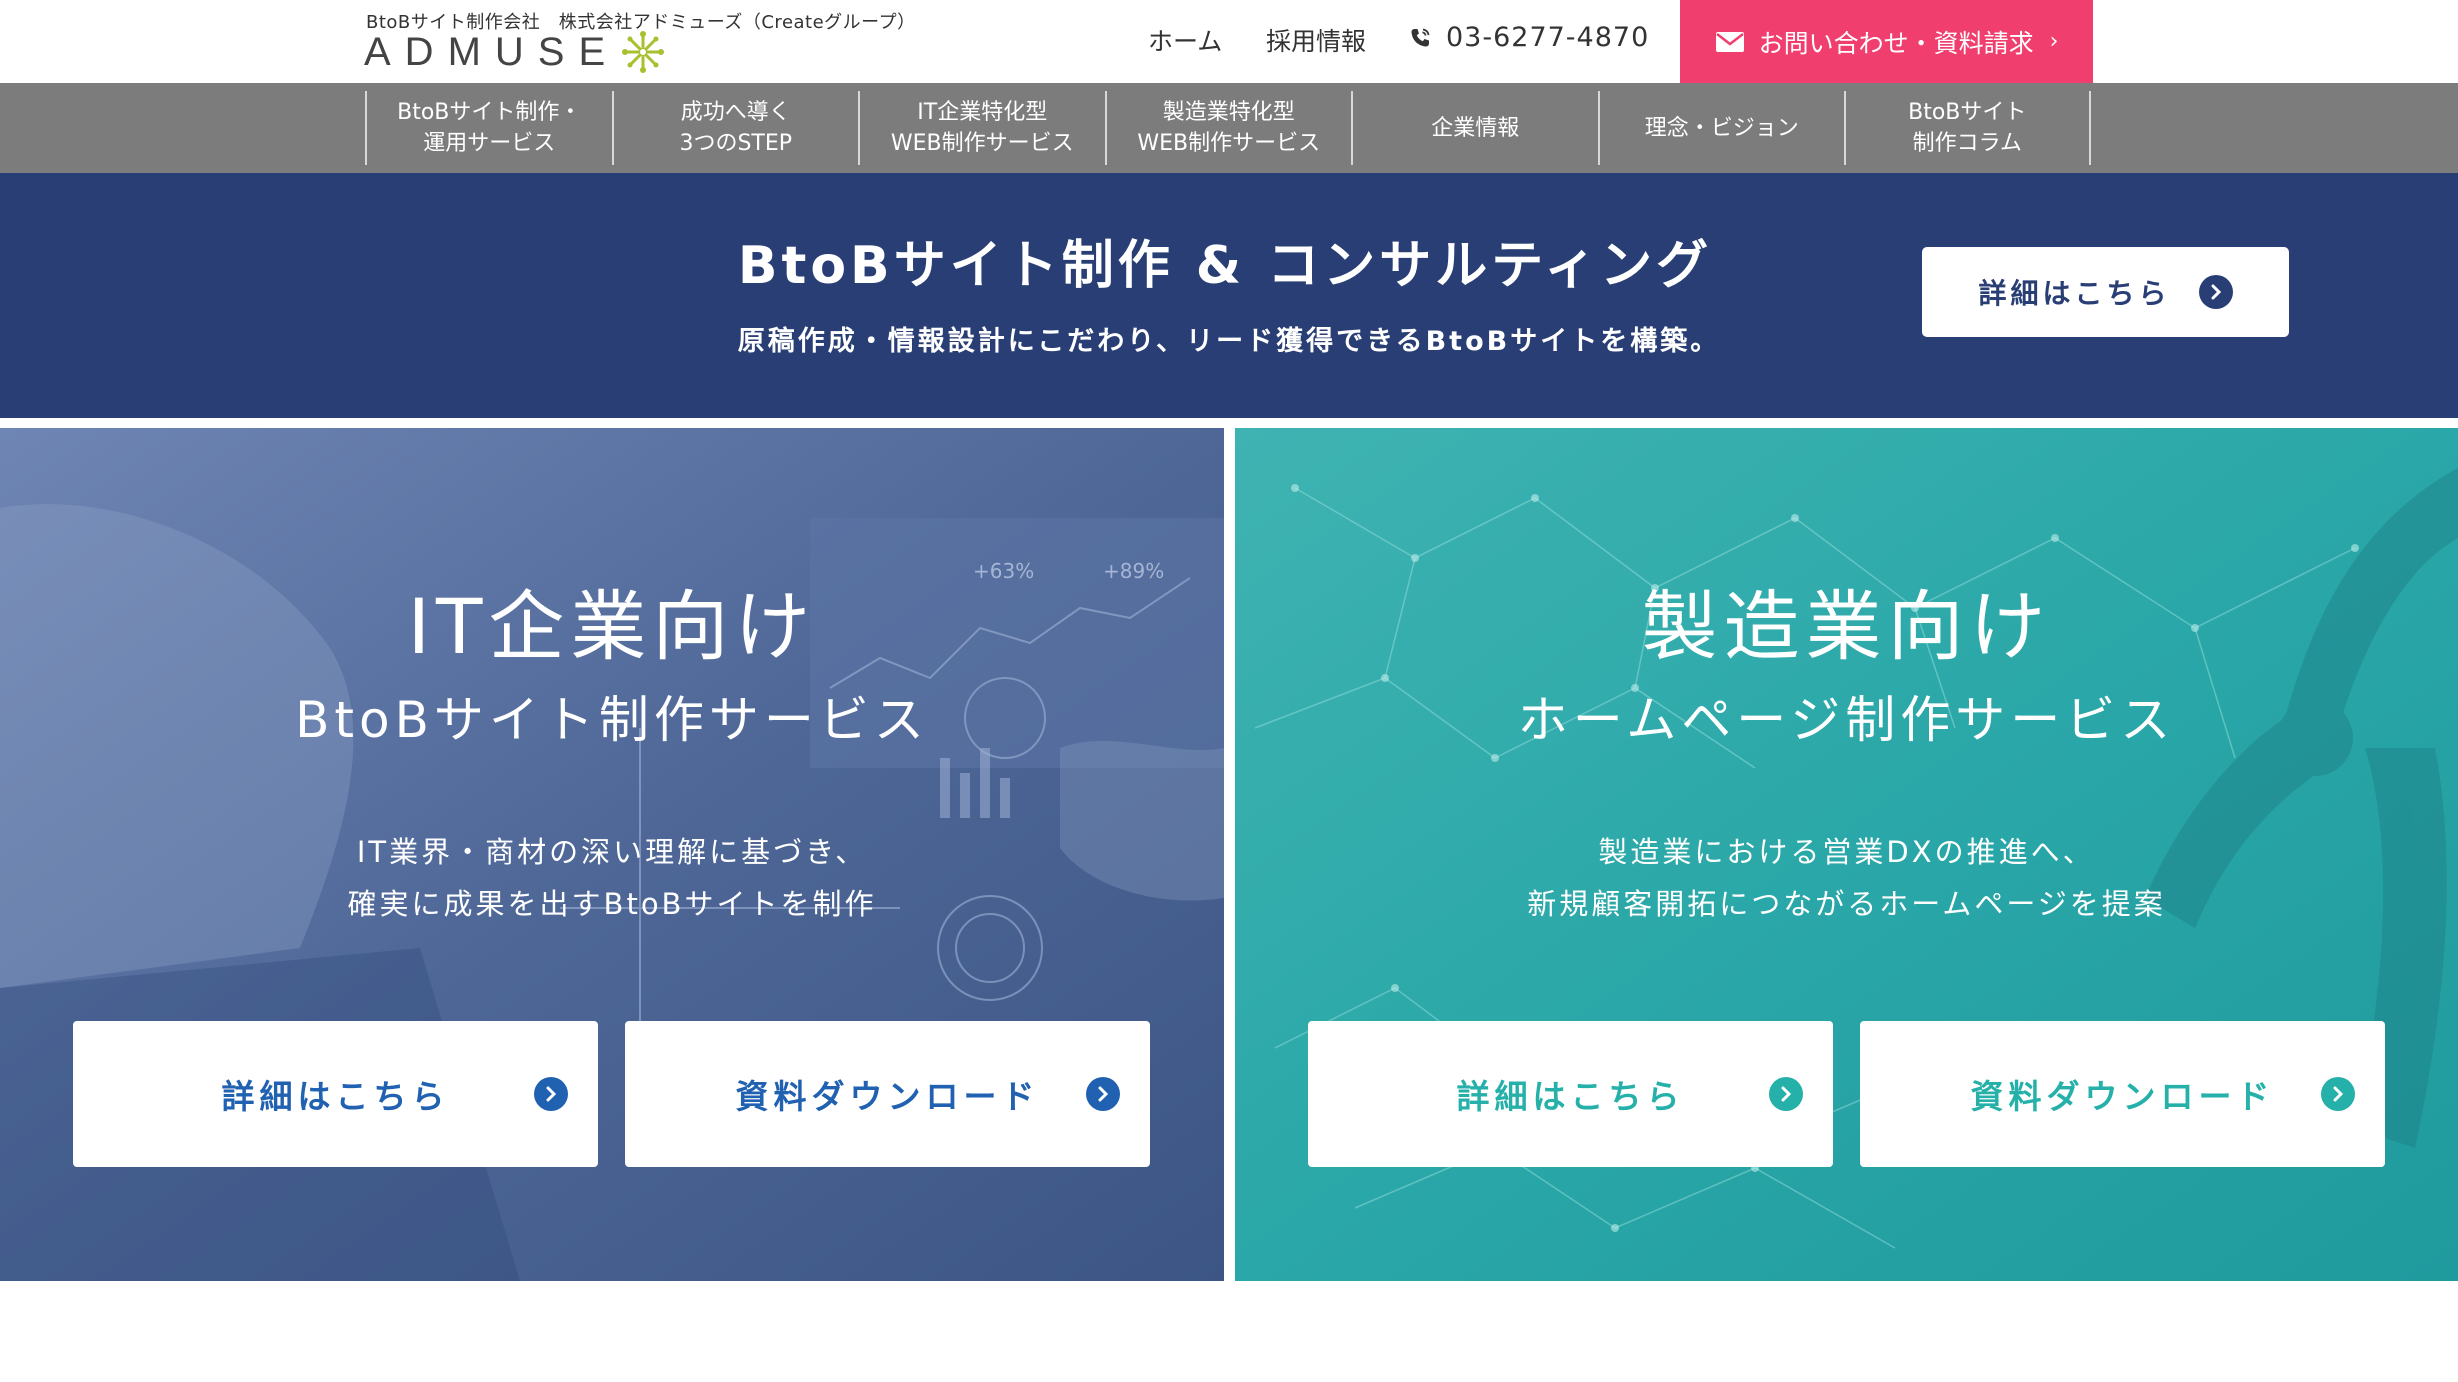 The height and width of the screenshot is (1382, 2458). I want to click on gnav-item-line1: 製造業特化型, so click(1228, 112).